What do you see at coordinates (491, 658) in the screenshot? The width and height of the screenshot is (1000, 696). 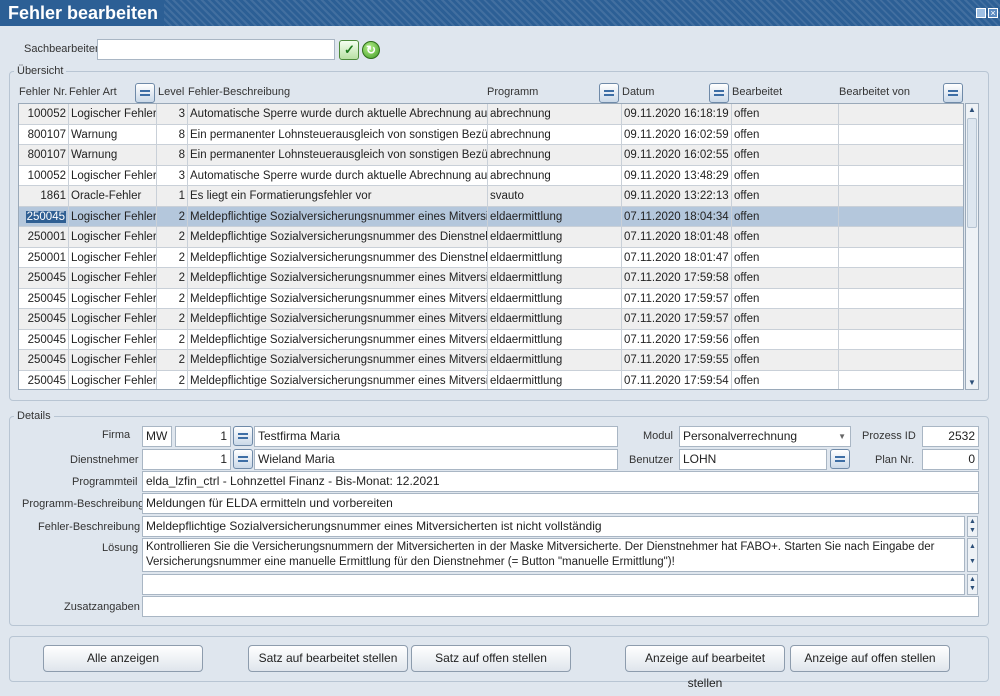 I see `satz-offen-button: Satz auf offen stellen` at bounding box center [491, 658].